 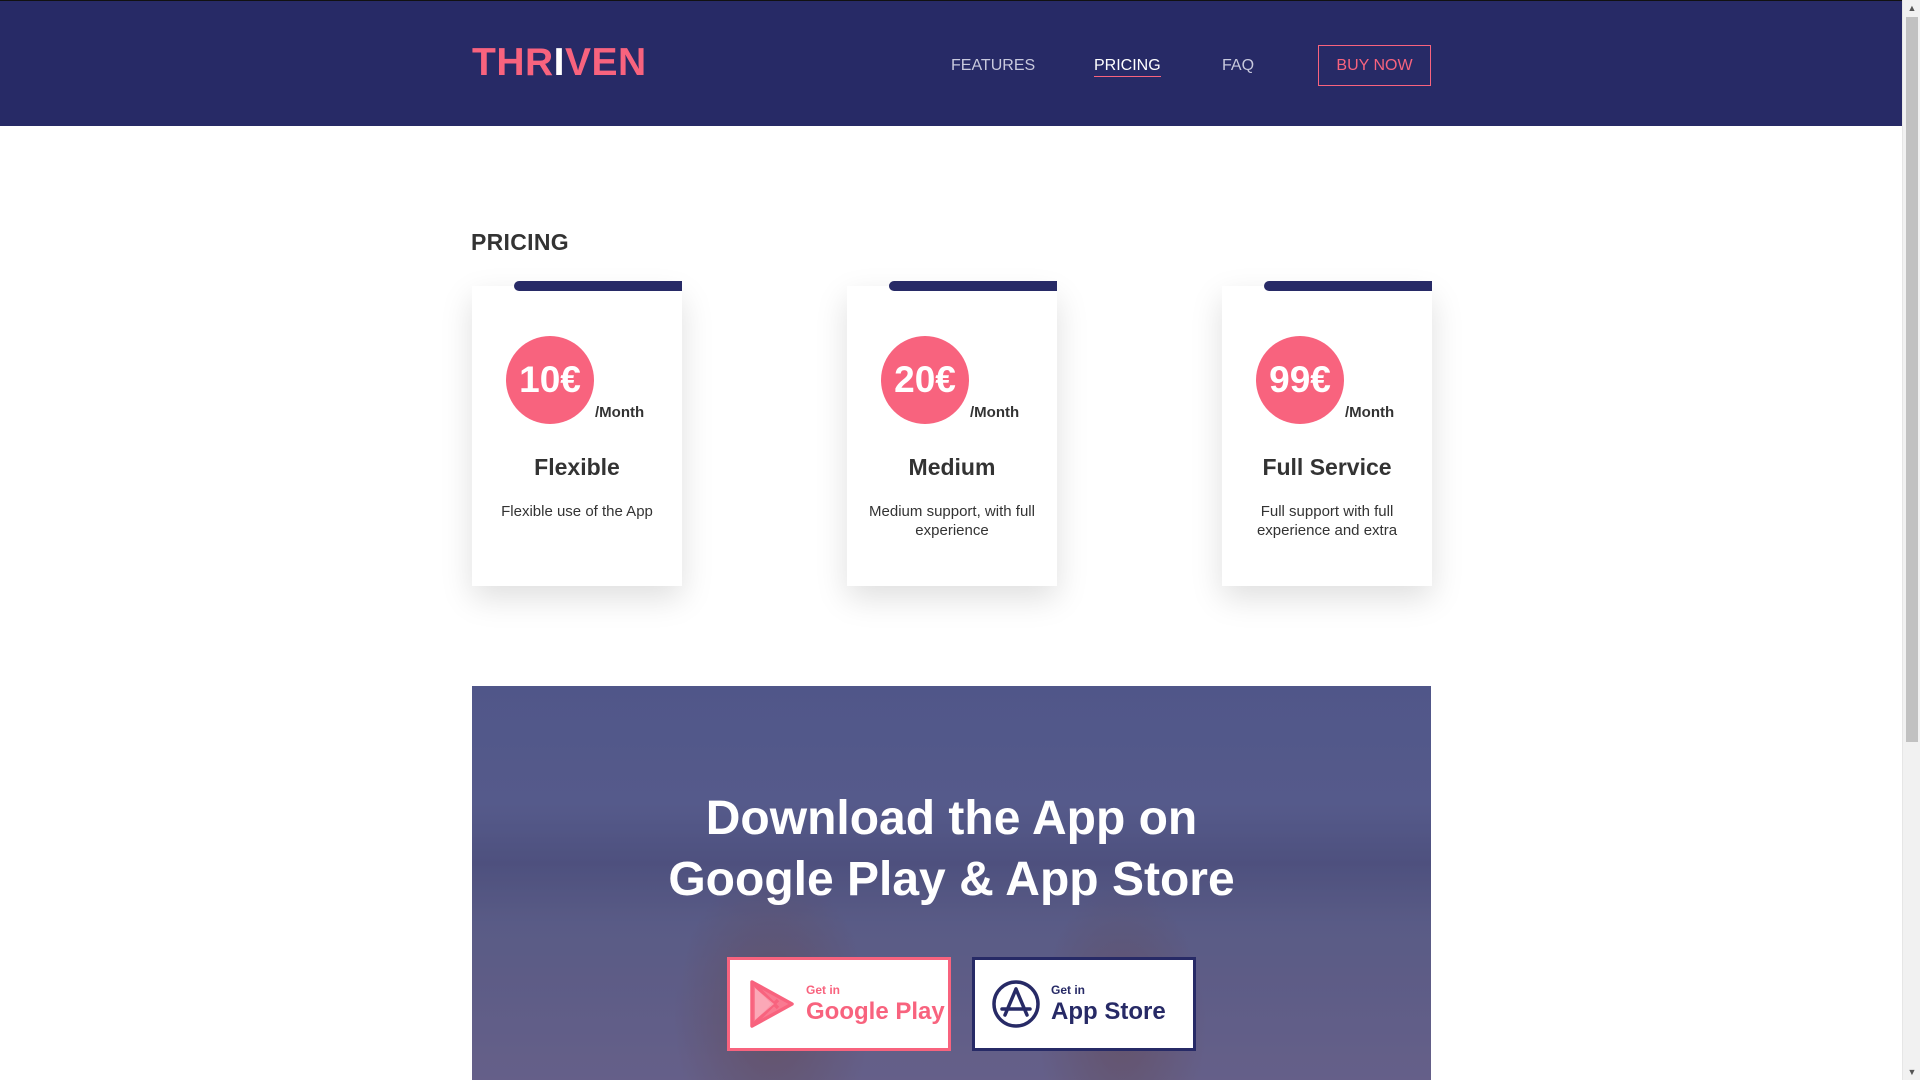 I want to click on price-badge: 10€, so click(x=550, y=380).